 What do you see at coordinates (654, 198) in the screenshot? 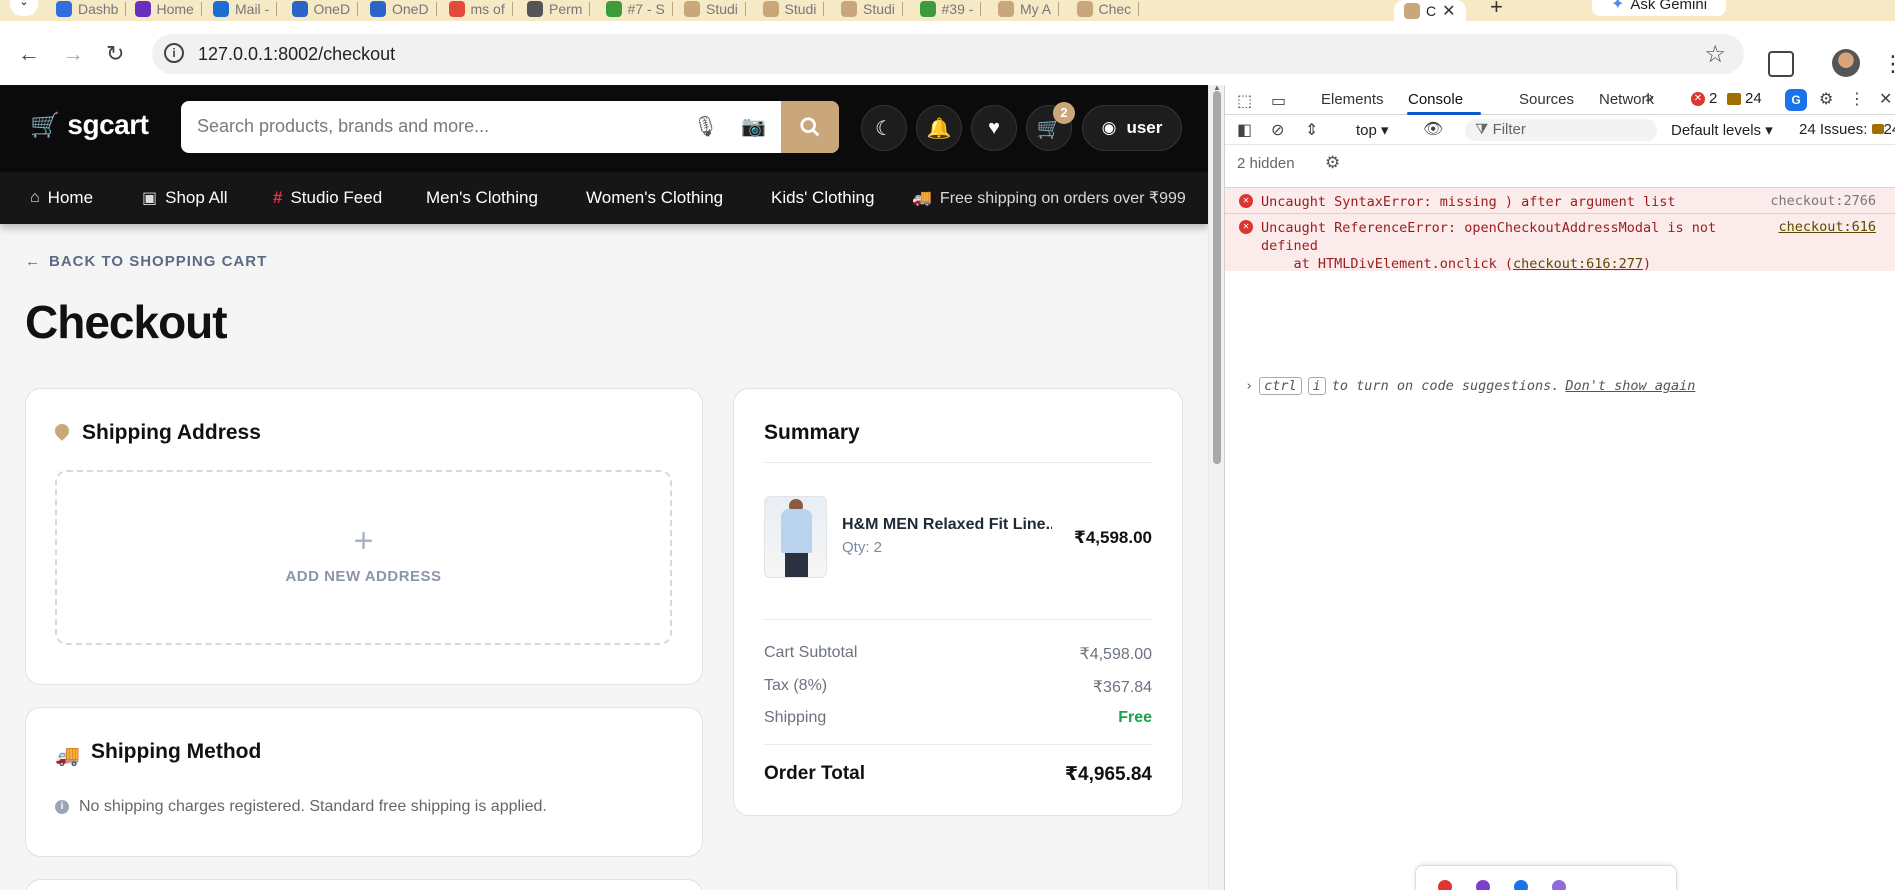
I see `nav-item-womens: Women's Clothing` at bounding box center [654, 198].